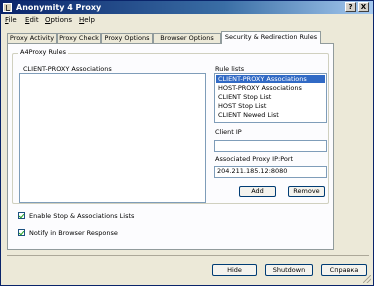 The width and height of the screenshot is (374, 286). Describe the element at coordinates (270, 106) in the screenshot. I see `rule-list-item: HOST Stop List` at that location.